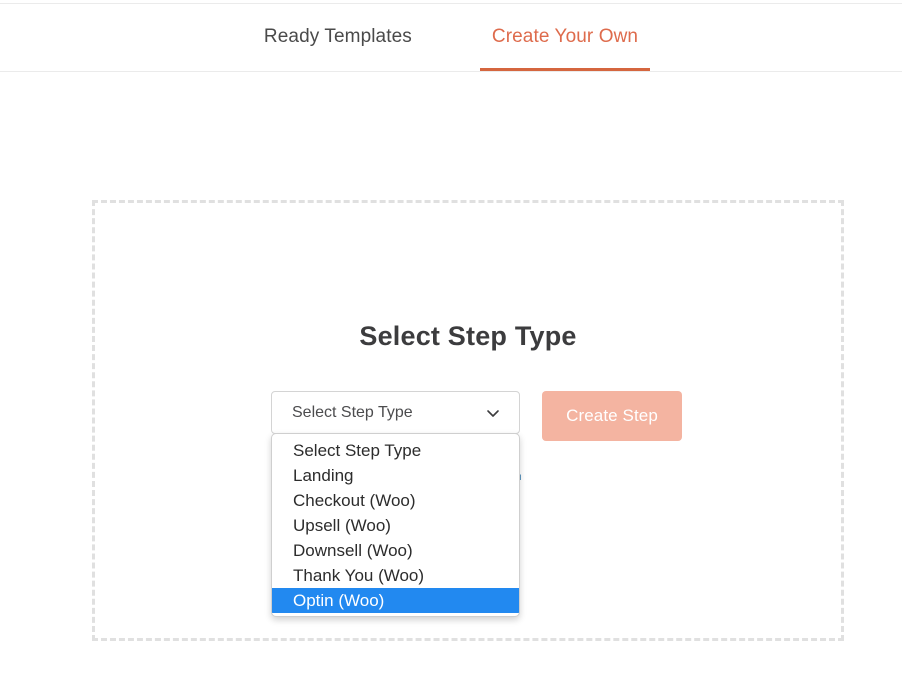 Image resolution: width=902 pixels, height=677 pixels. What do you see at coordinates (395, 500) in the screenshot?
I see `list-item: Checkout (Woo)` at bounding box center [395, 500].